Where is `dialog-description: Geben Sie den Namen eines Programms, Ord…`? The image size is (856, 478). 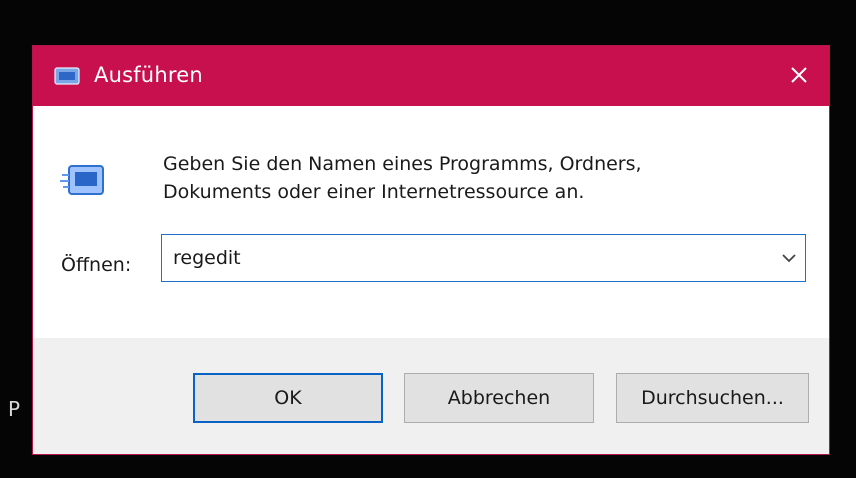 dialog-description: Geben Sie den Namen eines Programms, Ord… is located at coordinates (402, 178).